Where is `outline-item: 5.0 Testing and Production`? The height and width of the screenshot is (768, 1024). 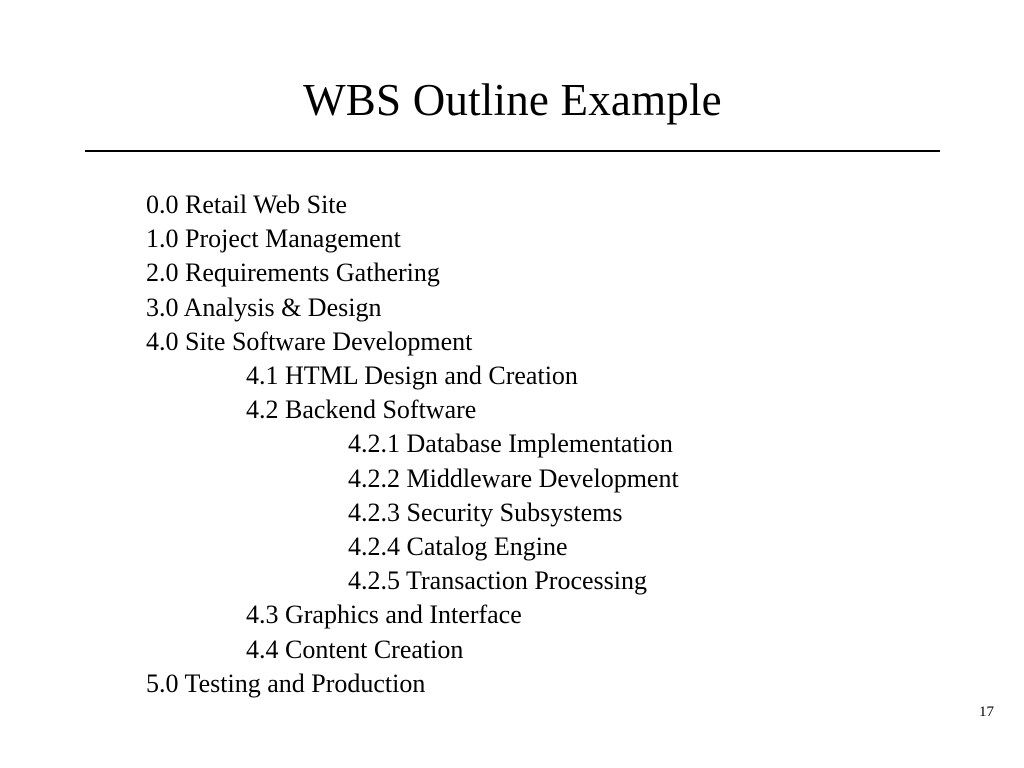 outline-item: 5.0 Testing and Production is located at coordinates (286, 683).